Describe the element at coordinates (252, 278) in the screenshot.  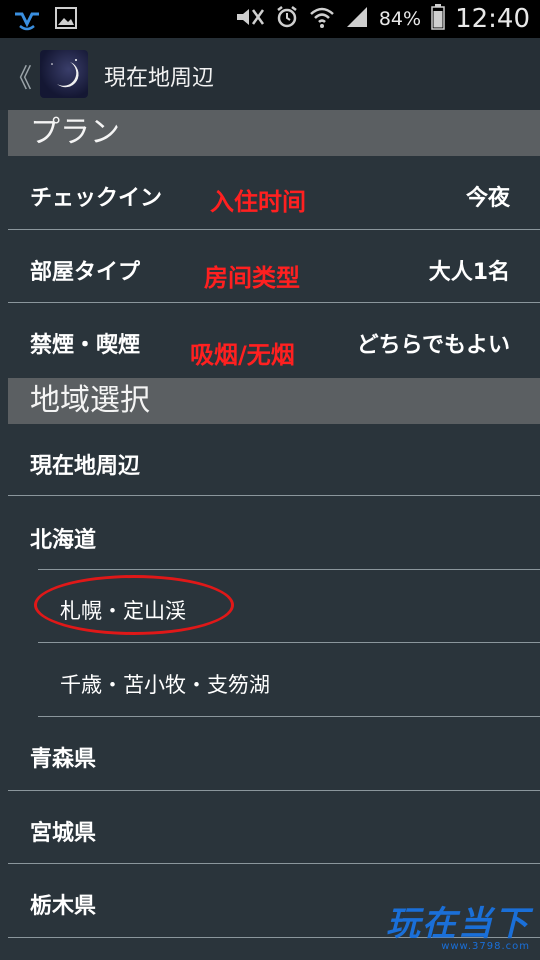
I see `annotation-room-type: 房间类型` at that location.